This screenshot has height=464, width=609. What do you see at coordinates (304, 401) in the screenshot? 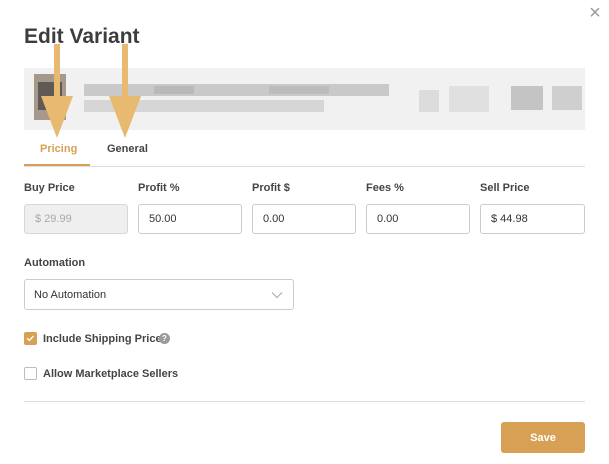
I see `footer-divider` at bounding box center [304, 401].